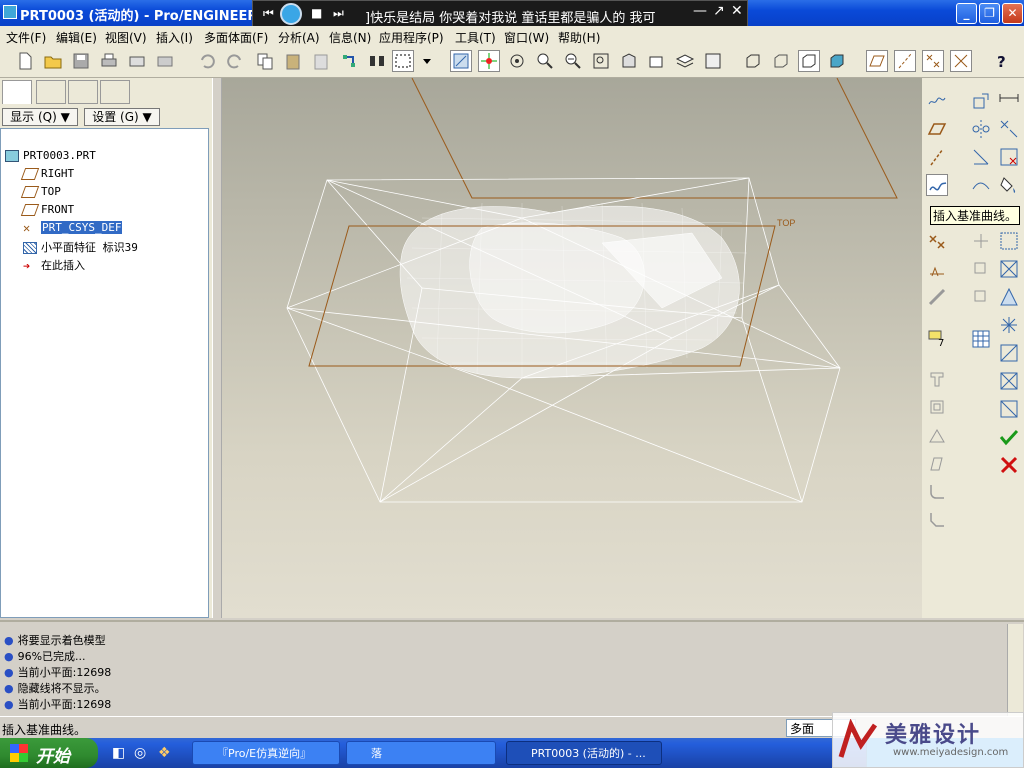 This screenshot has height=768, width=1024. What do you see at coordinates (377, 61) in the screenshot?
I see `find-icon` at bounding box center [377, 61].